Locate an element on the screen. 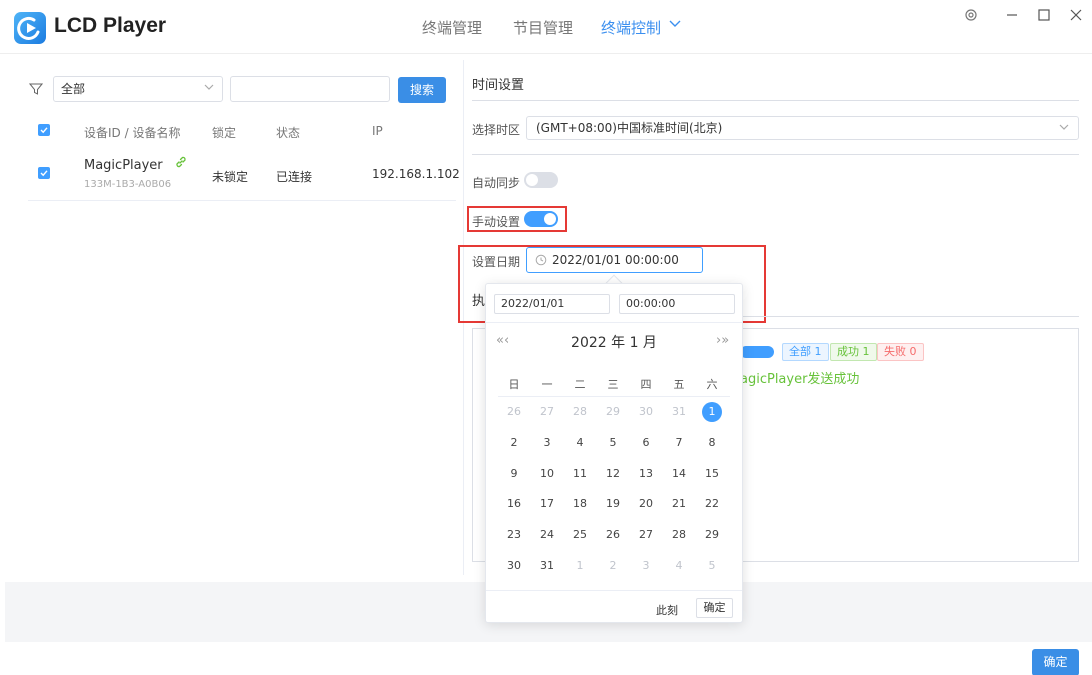 The width and height of the screenshot is (1092, 675). device-name: MagicPlayer is located at coordinates (123, 165).